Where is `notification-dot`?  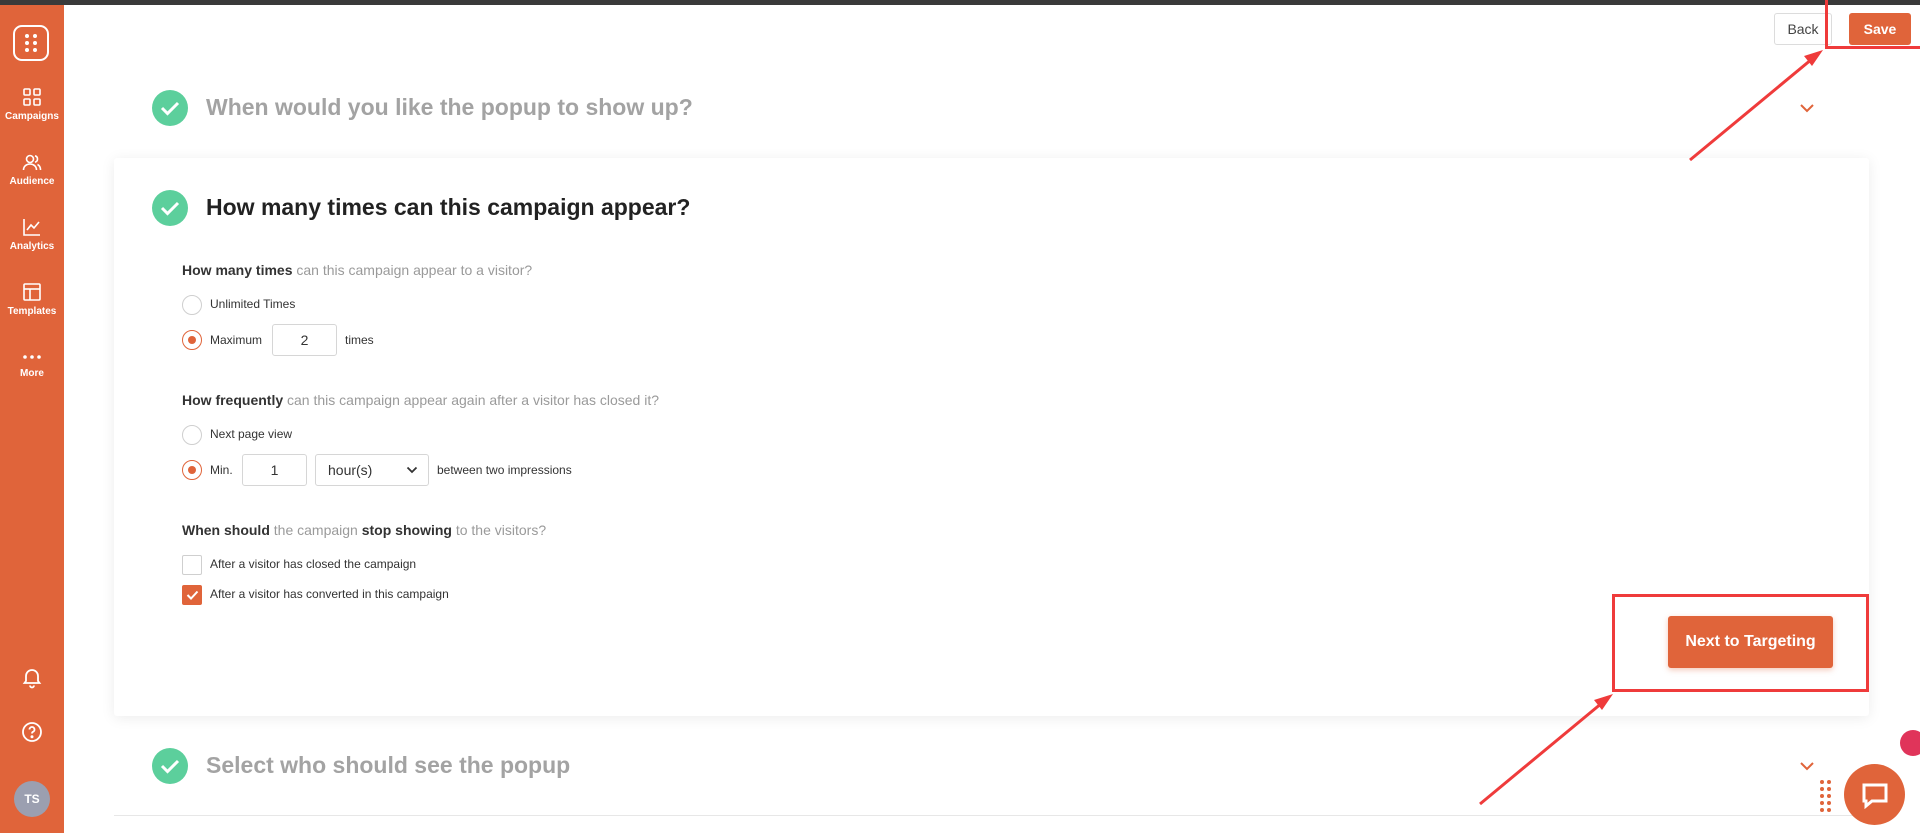
notification-dot is located at coordinates (1910, 743).